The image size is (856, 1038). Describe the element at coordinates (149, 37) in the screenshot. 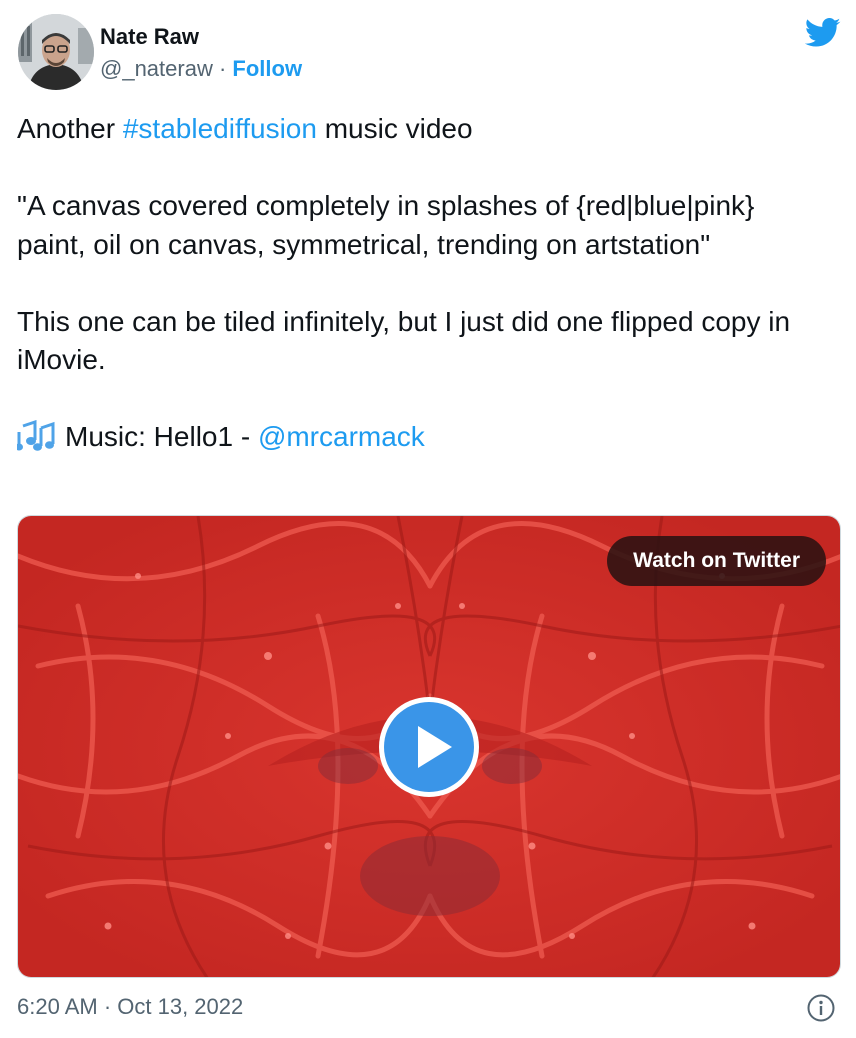

I see `author-name: Nate Raw` at that location.